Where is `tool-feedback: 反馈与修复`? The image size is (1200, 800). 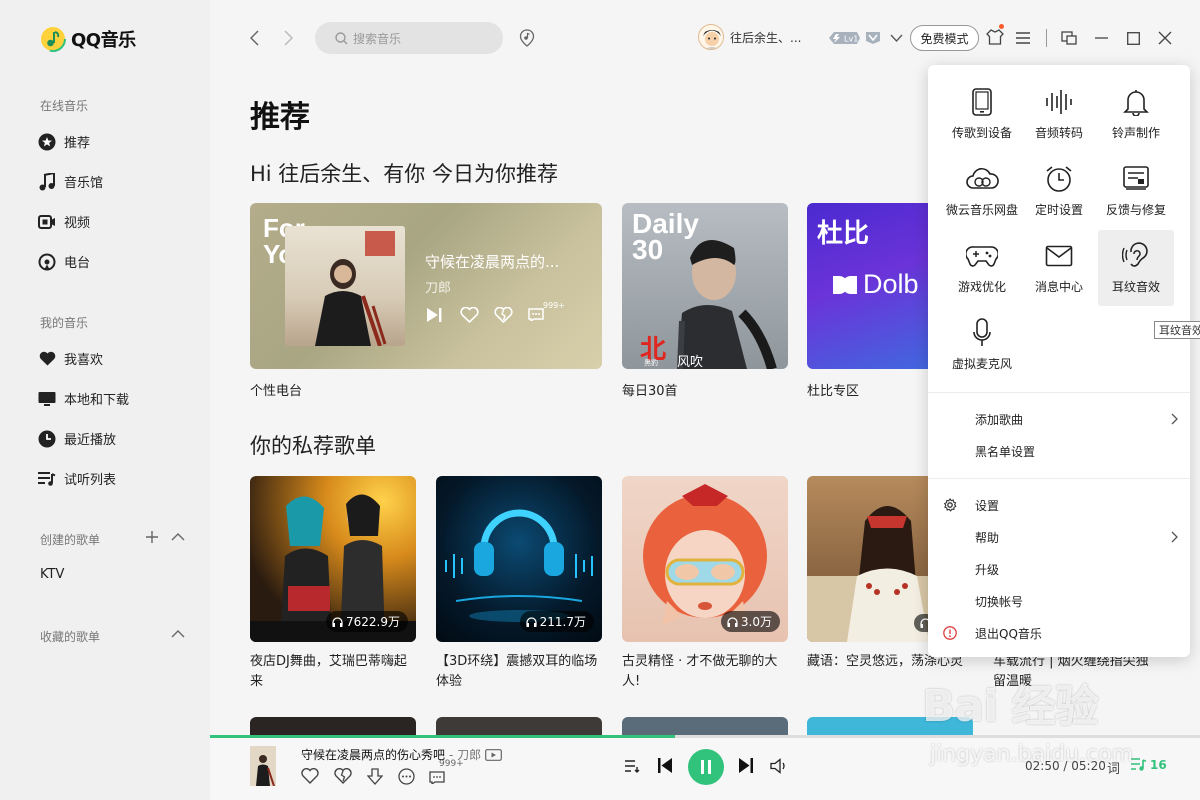 tool-feedback: 反馈与修复 is located at coordinates (1136, 191).